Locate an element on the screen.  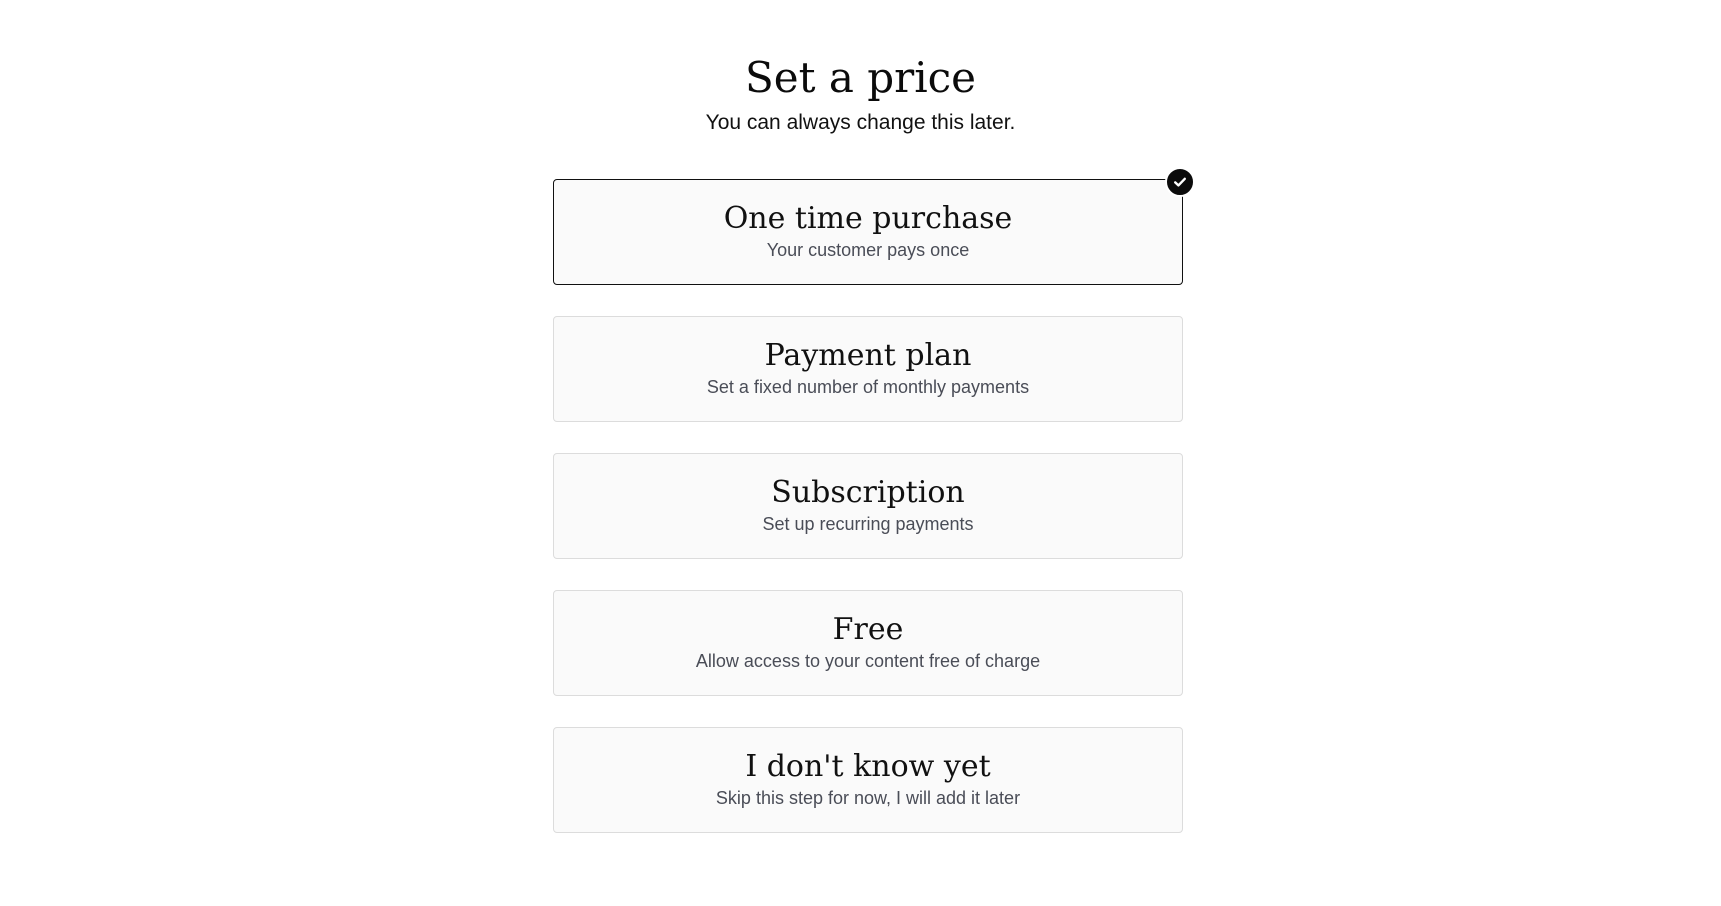
option-title: One time purchase is located at coordinates (868, 218).